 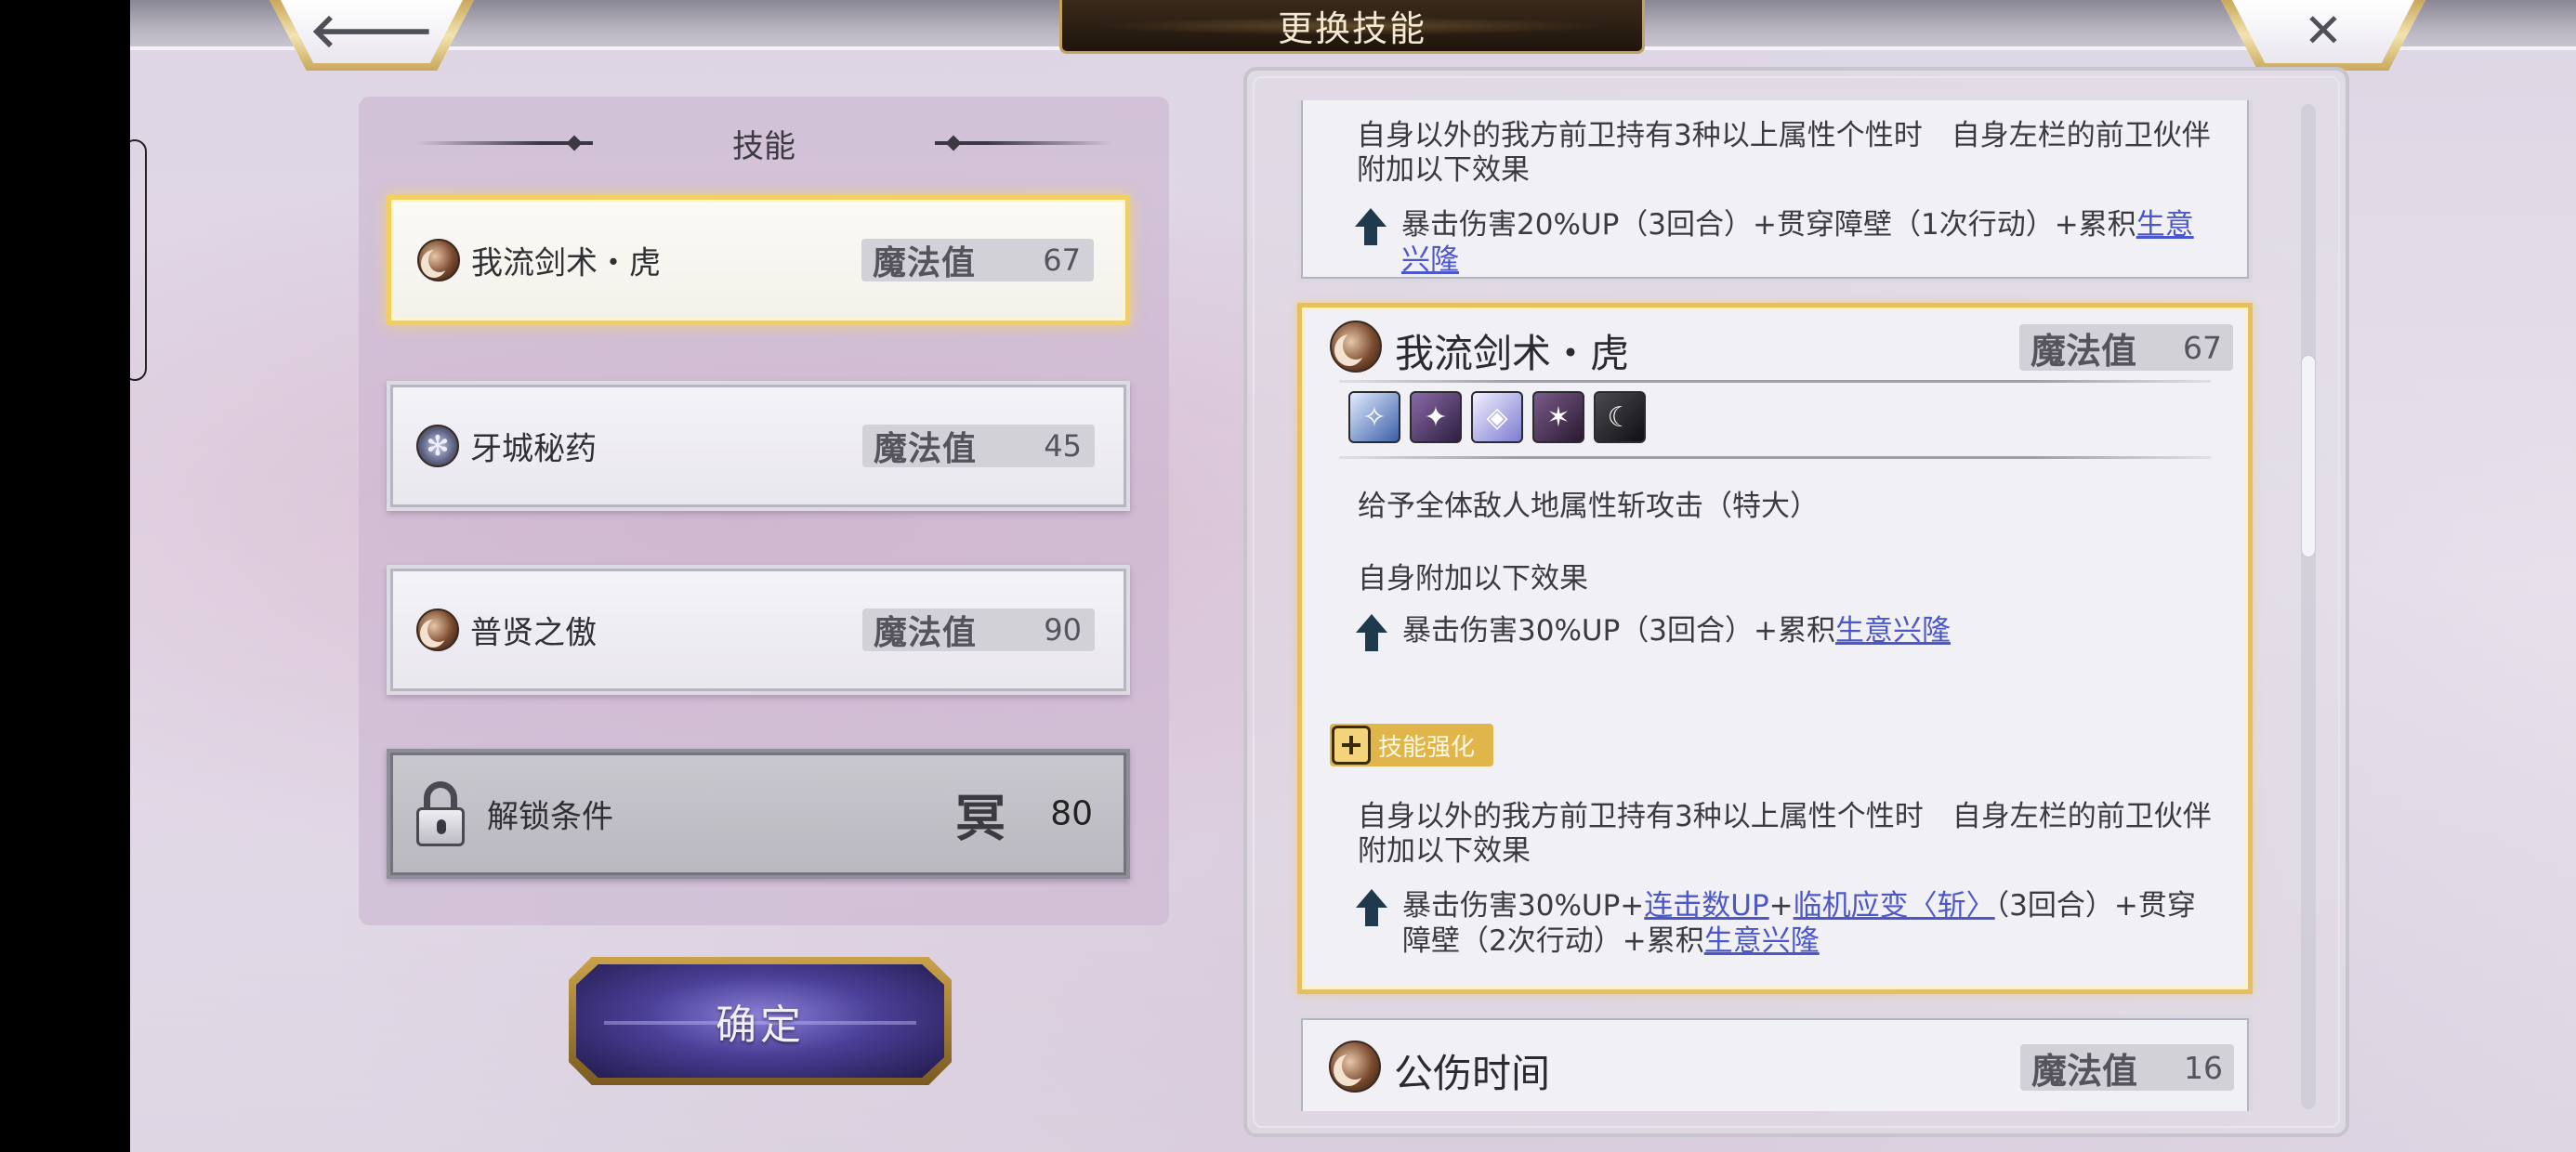 I want to click on skill-boost-badge: 技能强化, so click(x=1412, y=745).